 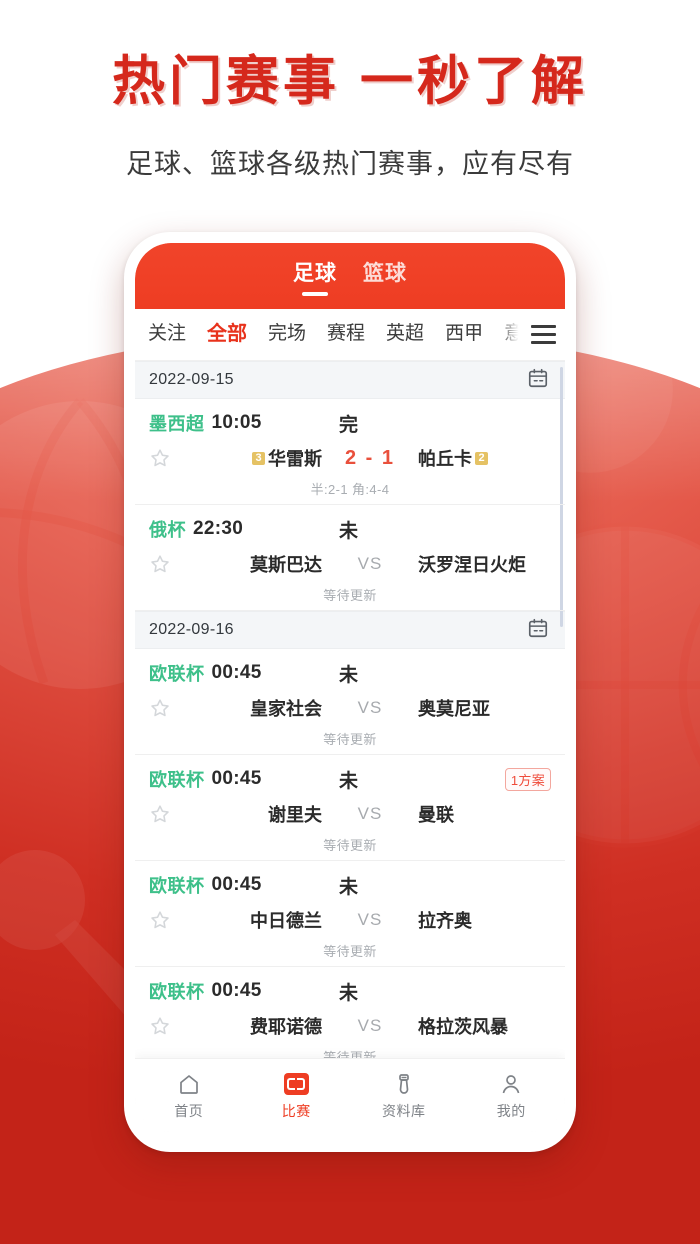 I want to click on home-team-name: 莫斯巴达, so click(x=286, y=565).